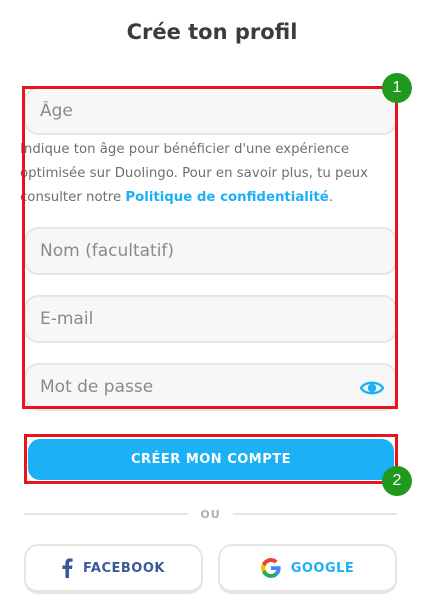 The image size is (424, 601). Describe the element at coordinates (315, 514) in the screenshot. I see `divider-line-right` at that location.